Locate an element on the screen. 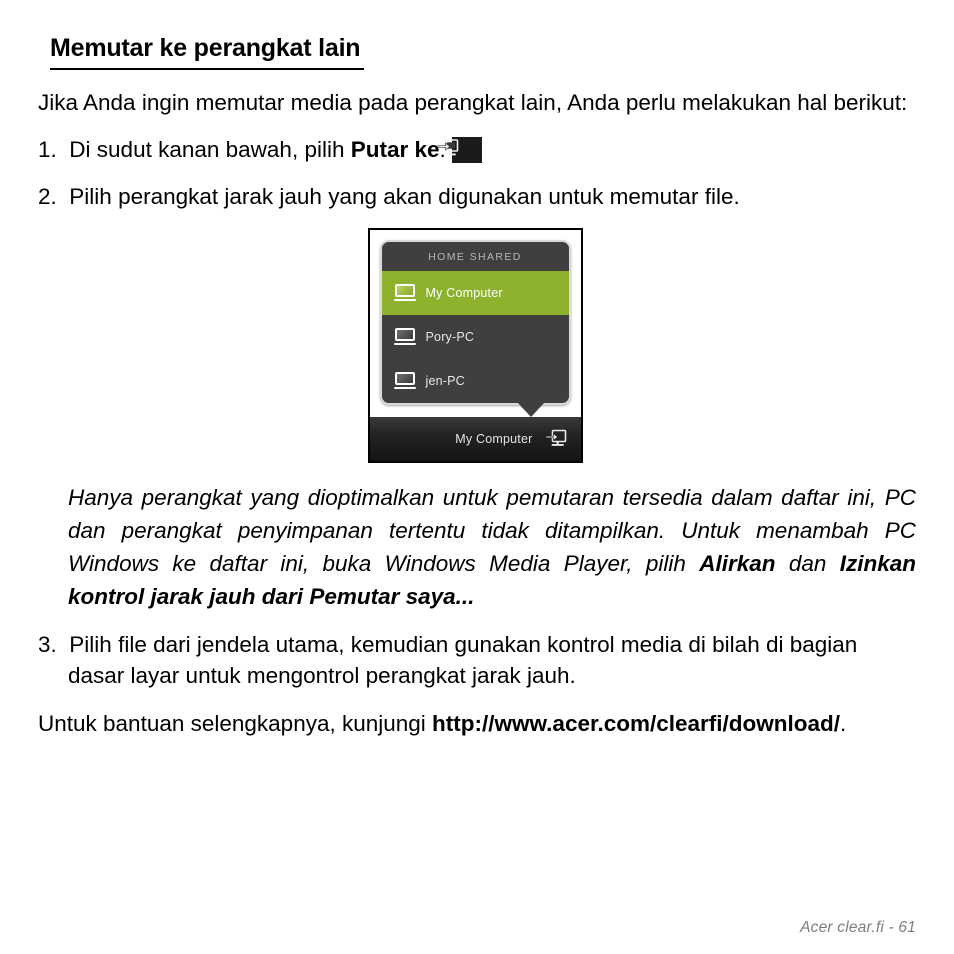  popup-pointer-tail-fill is located at coordinates (530, 409).